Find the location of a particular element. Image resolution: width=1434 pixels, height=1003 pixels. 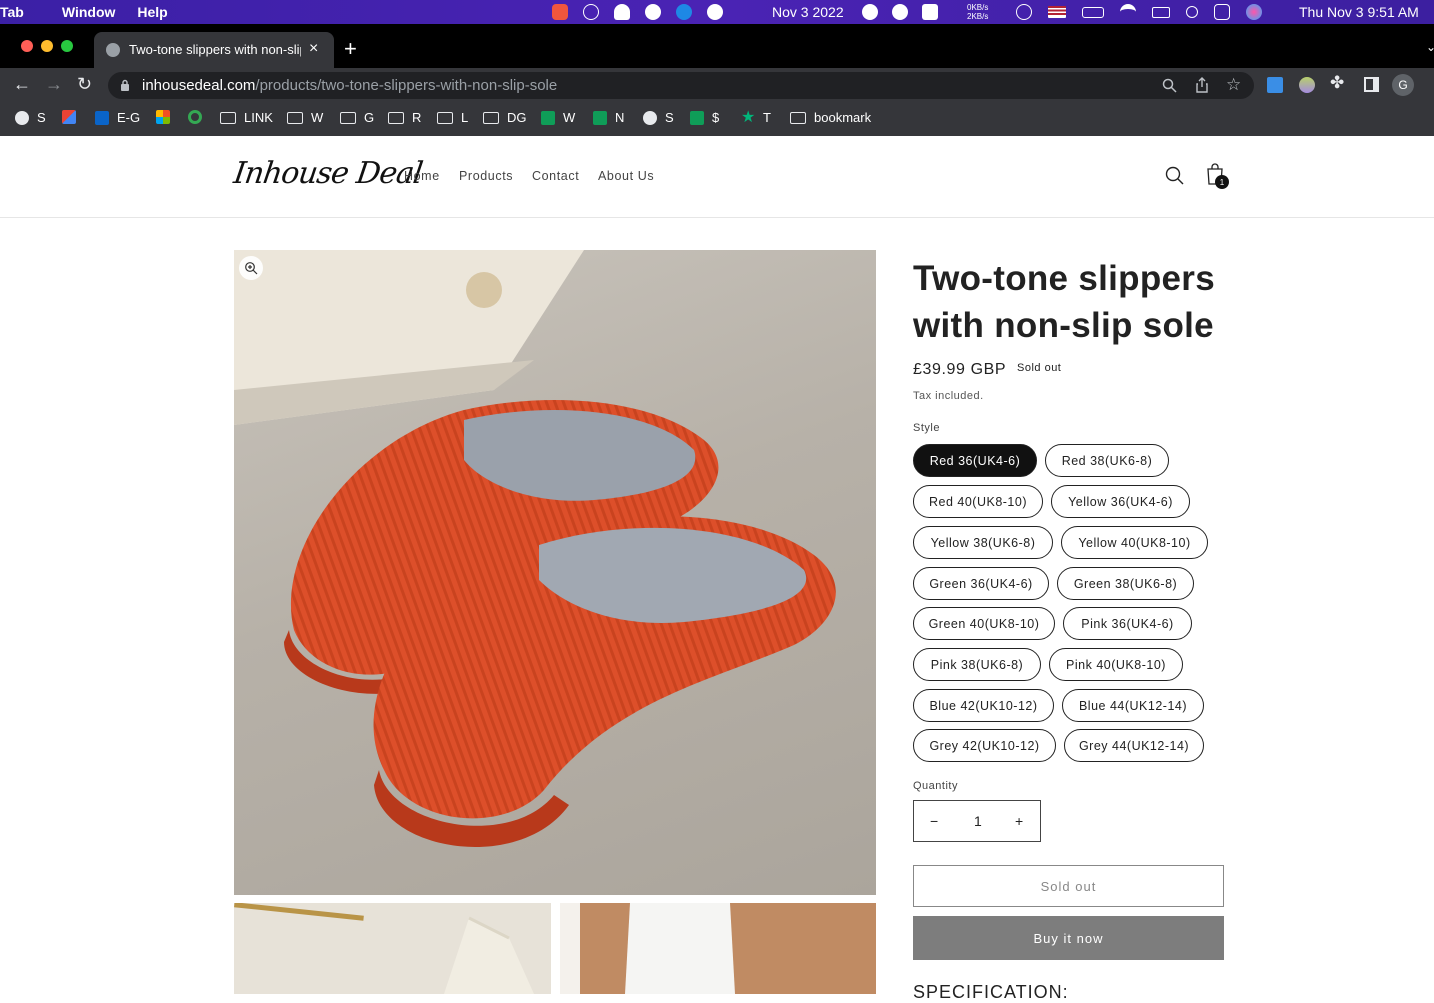

new-tab-button: + is located at coordinates (350, 49).